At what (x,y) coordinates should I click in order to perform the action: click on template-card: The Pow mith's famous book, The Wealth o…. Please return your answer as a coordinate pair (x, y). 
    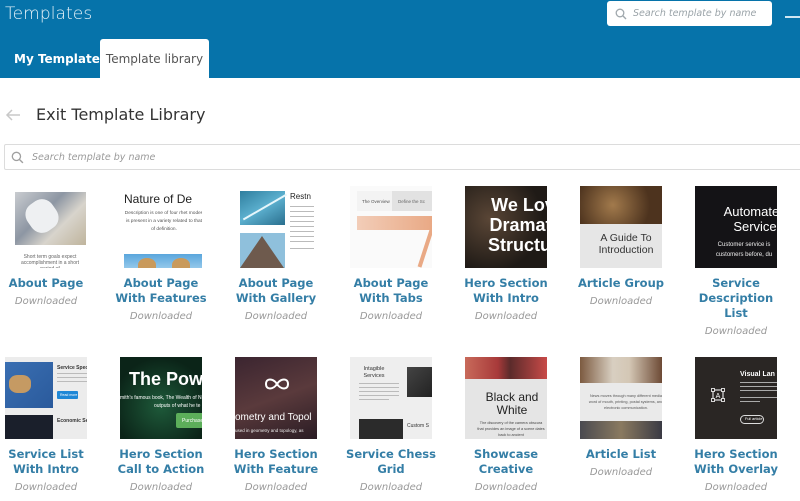
    Looking at the image, I should click on (161, 425).